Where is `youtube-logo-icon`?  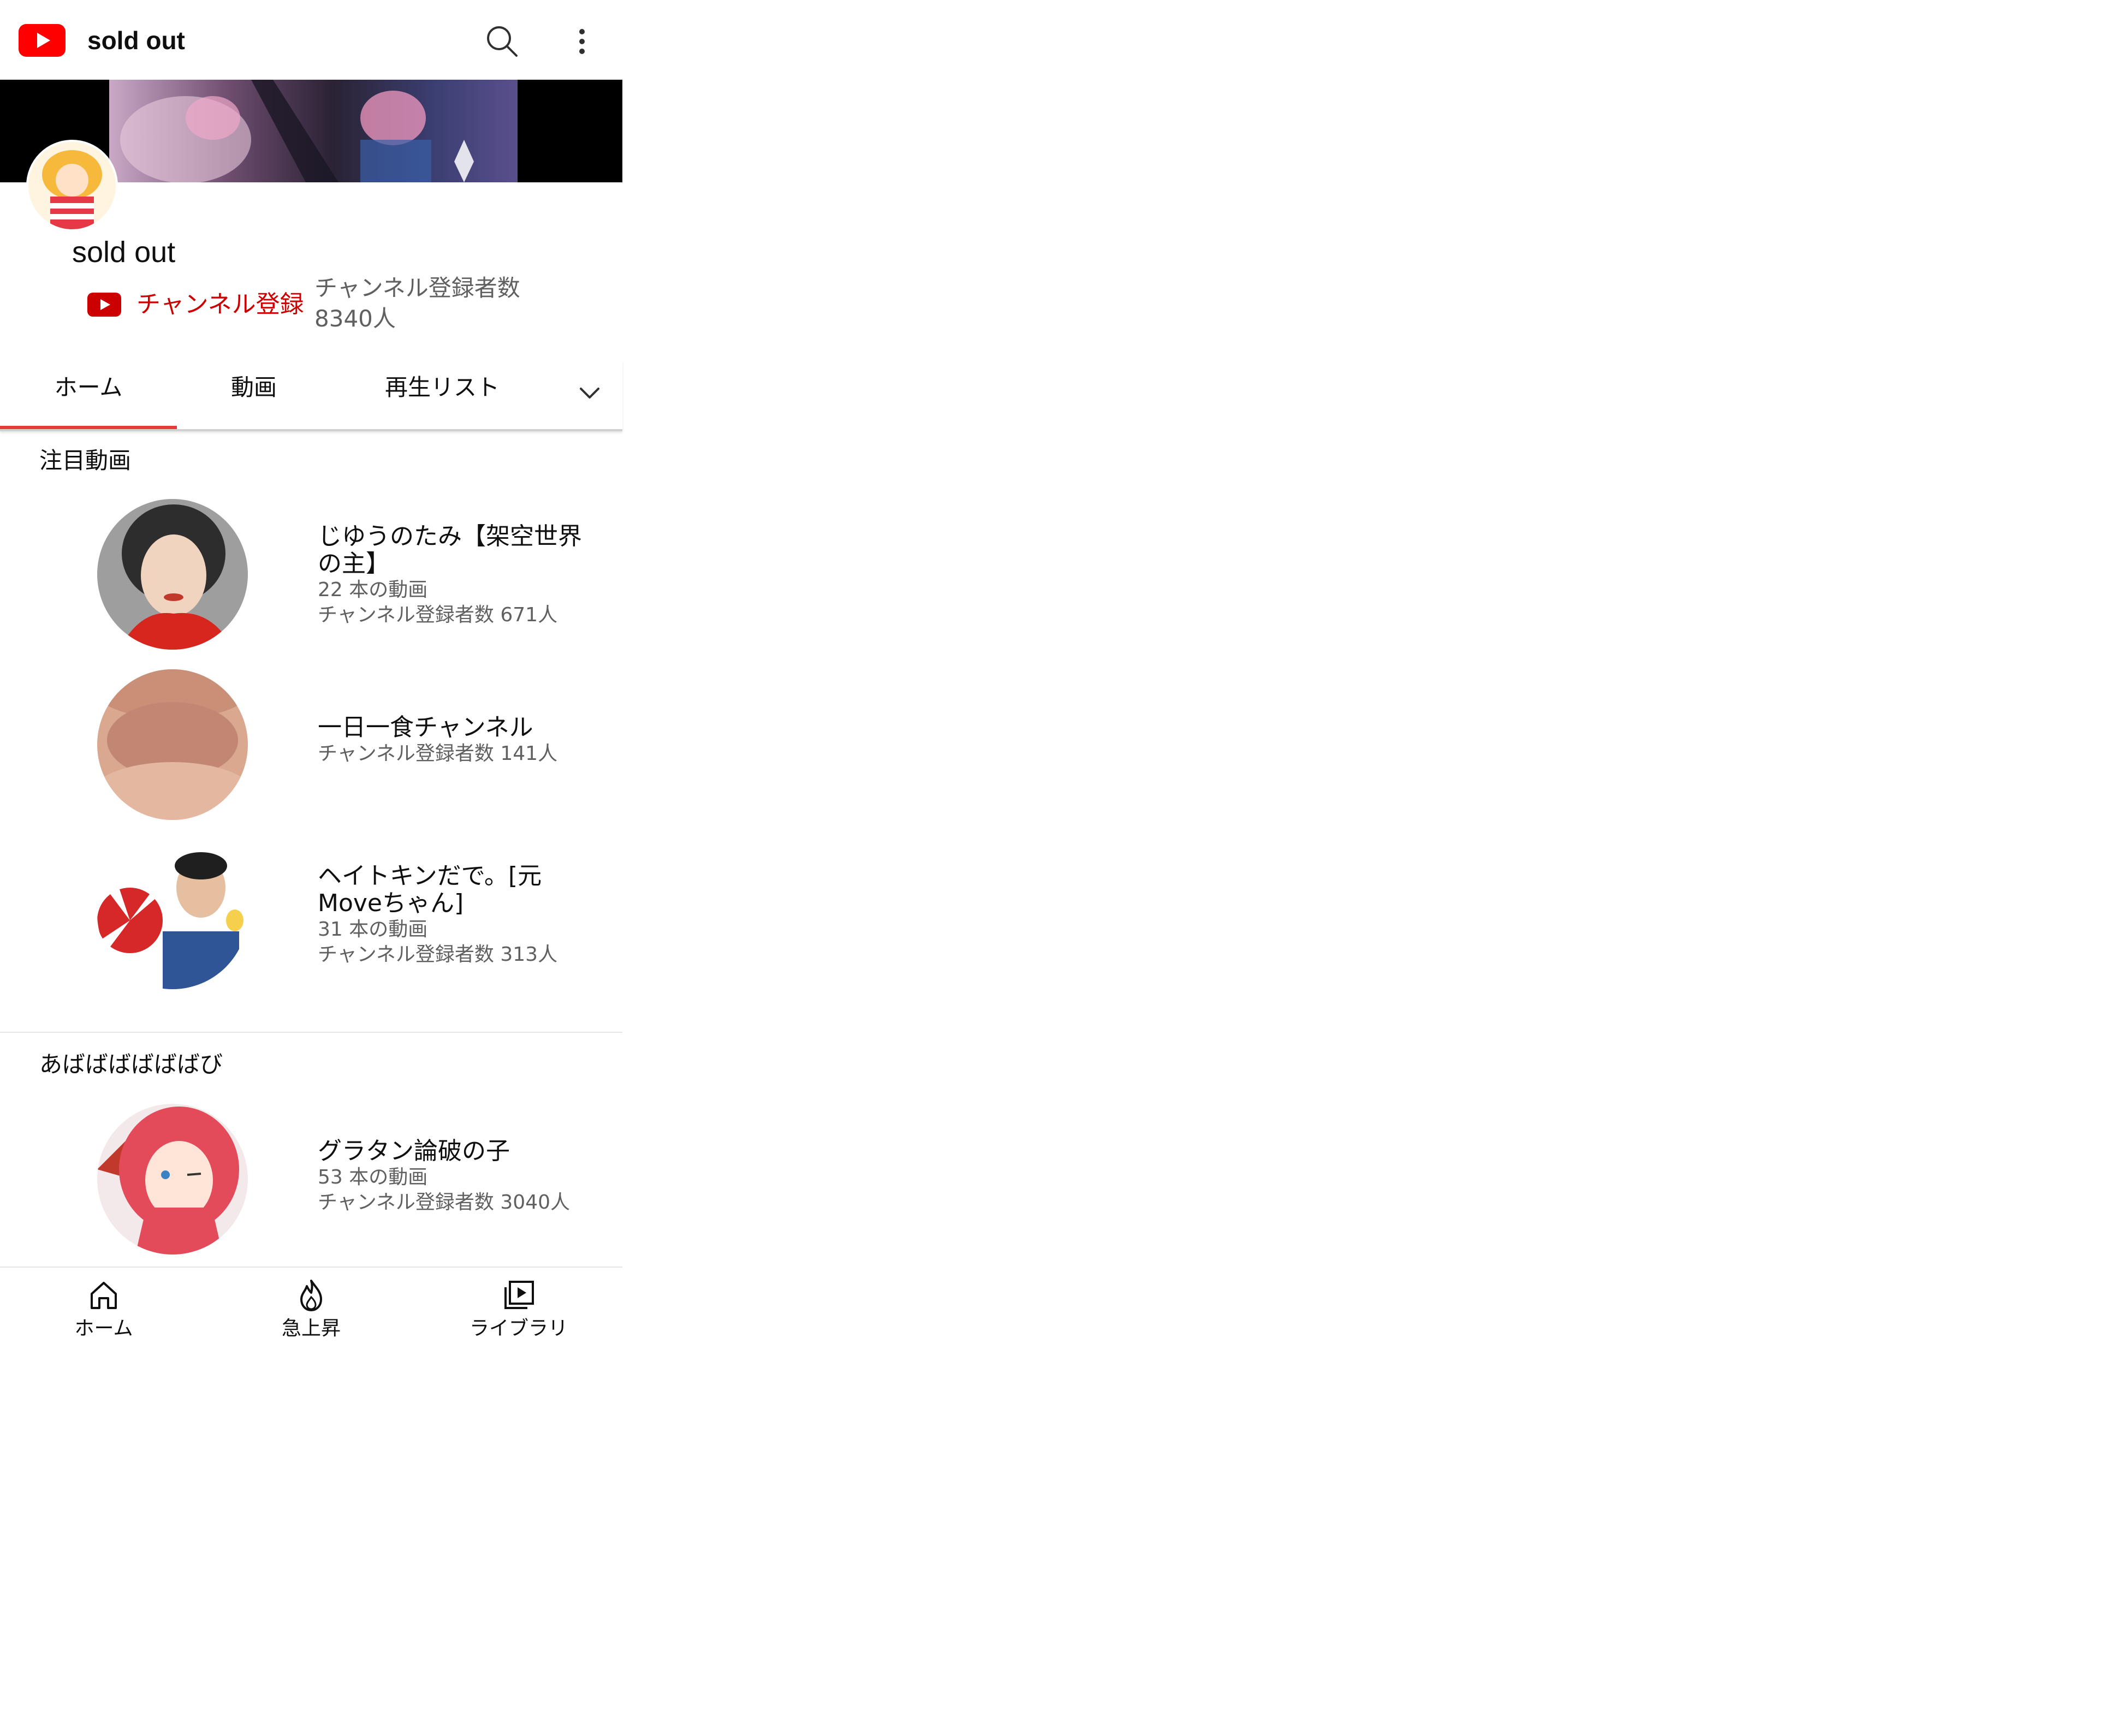
youtube-logo-icon is located at coordinates (42, 40).